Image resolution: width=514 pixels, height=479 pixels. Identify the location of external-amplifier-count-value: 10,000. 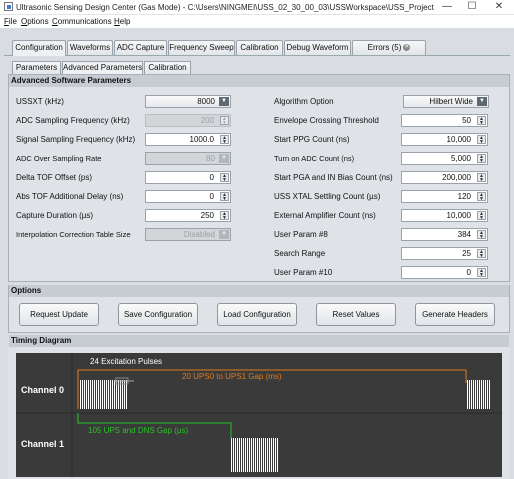
(458, 215).